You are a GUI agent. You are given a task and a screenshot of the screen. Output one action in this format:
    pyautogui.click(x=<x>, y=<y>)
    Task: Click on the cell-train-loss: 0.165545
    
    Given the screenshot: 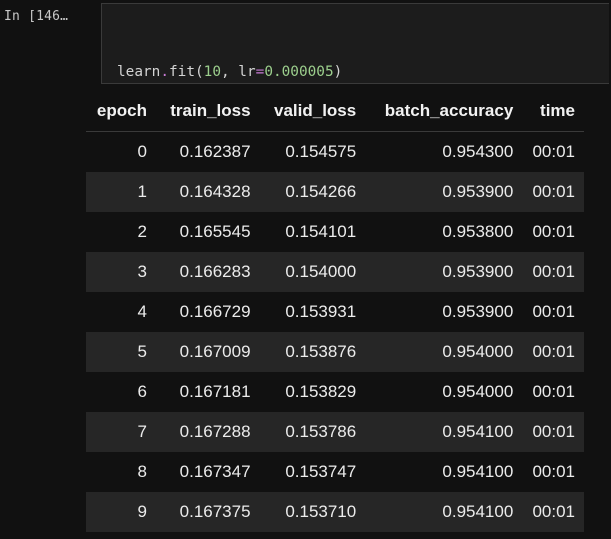 What is the action you would take?
    pyautogui.click(x=207, y=232)
    